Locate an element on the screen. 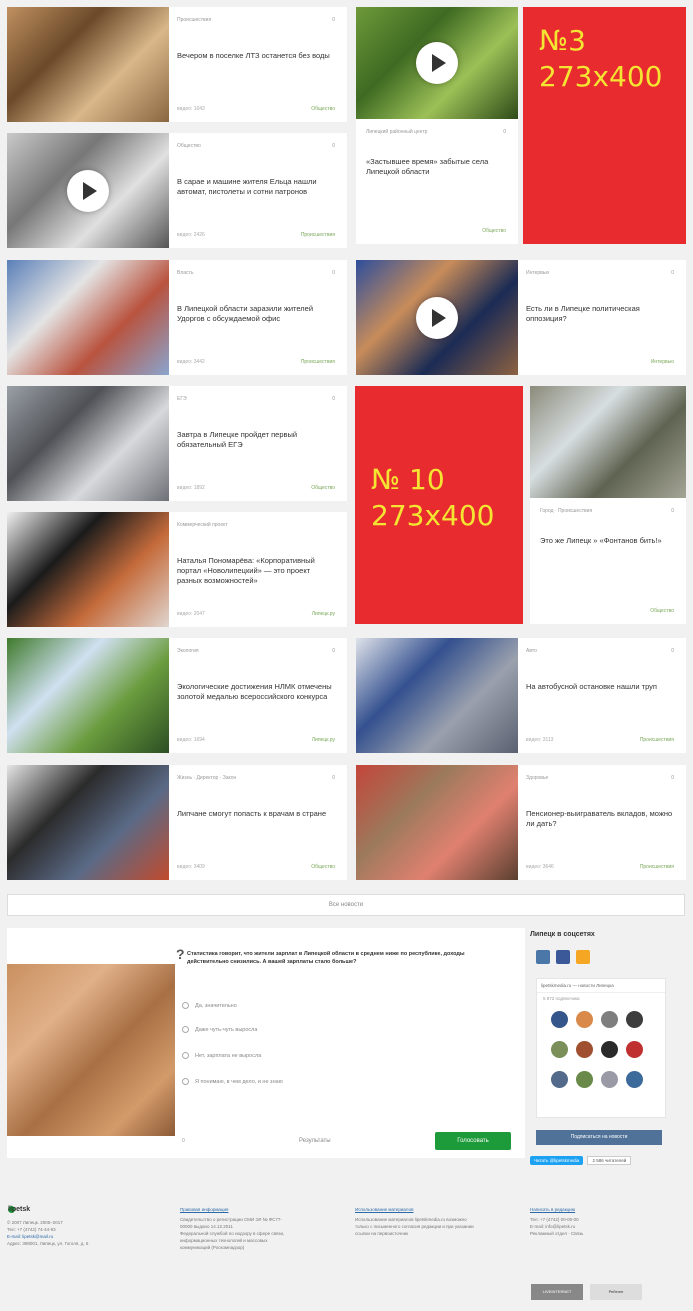  news-category: ЕГЭ is located at coordinates (182, 399).